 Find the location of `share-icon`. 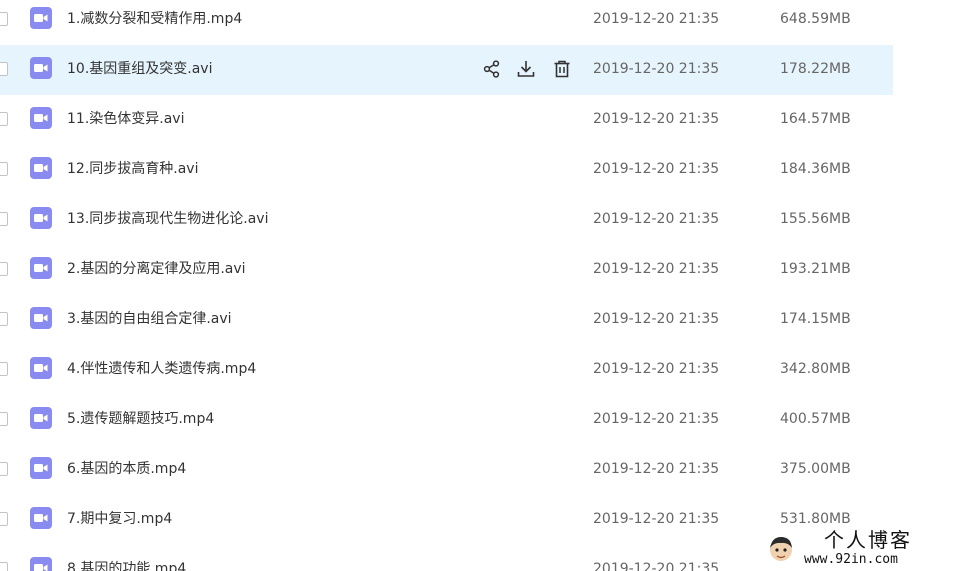

share-icon is located at coordinates (492, 69).